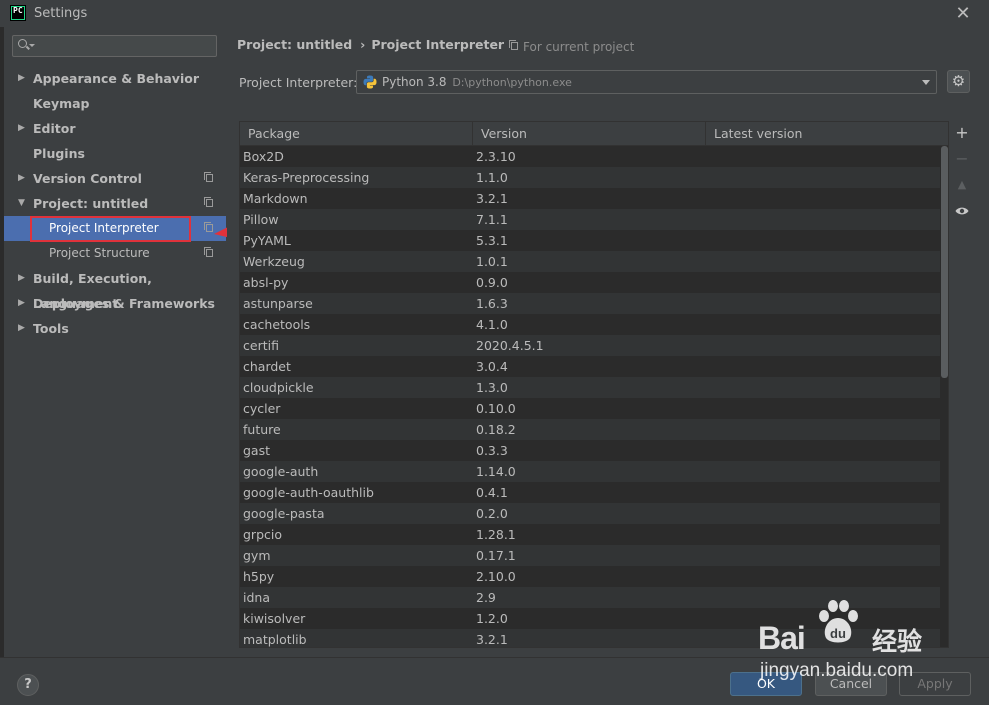 The height and width of the screenshot is (705, 989). What do you see at coordinates (486, 597) in the screenshot?
I see `package-version-cell: 2.9` at bounding box center [486, 597].